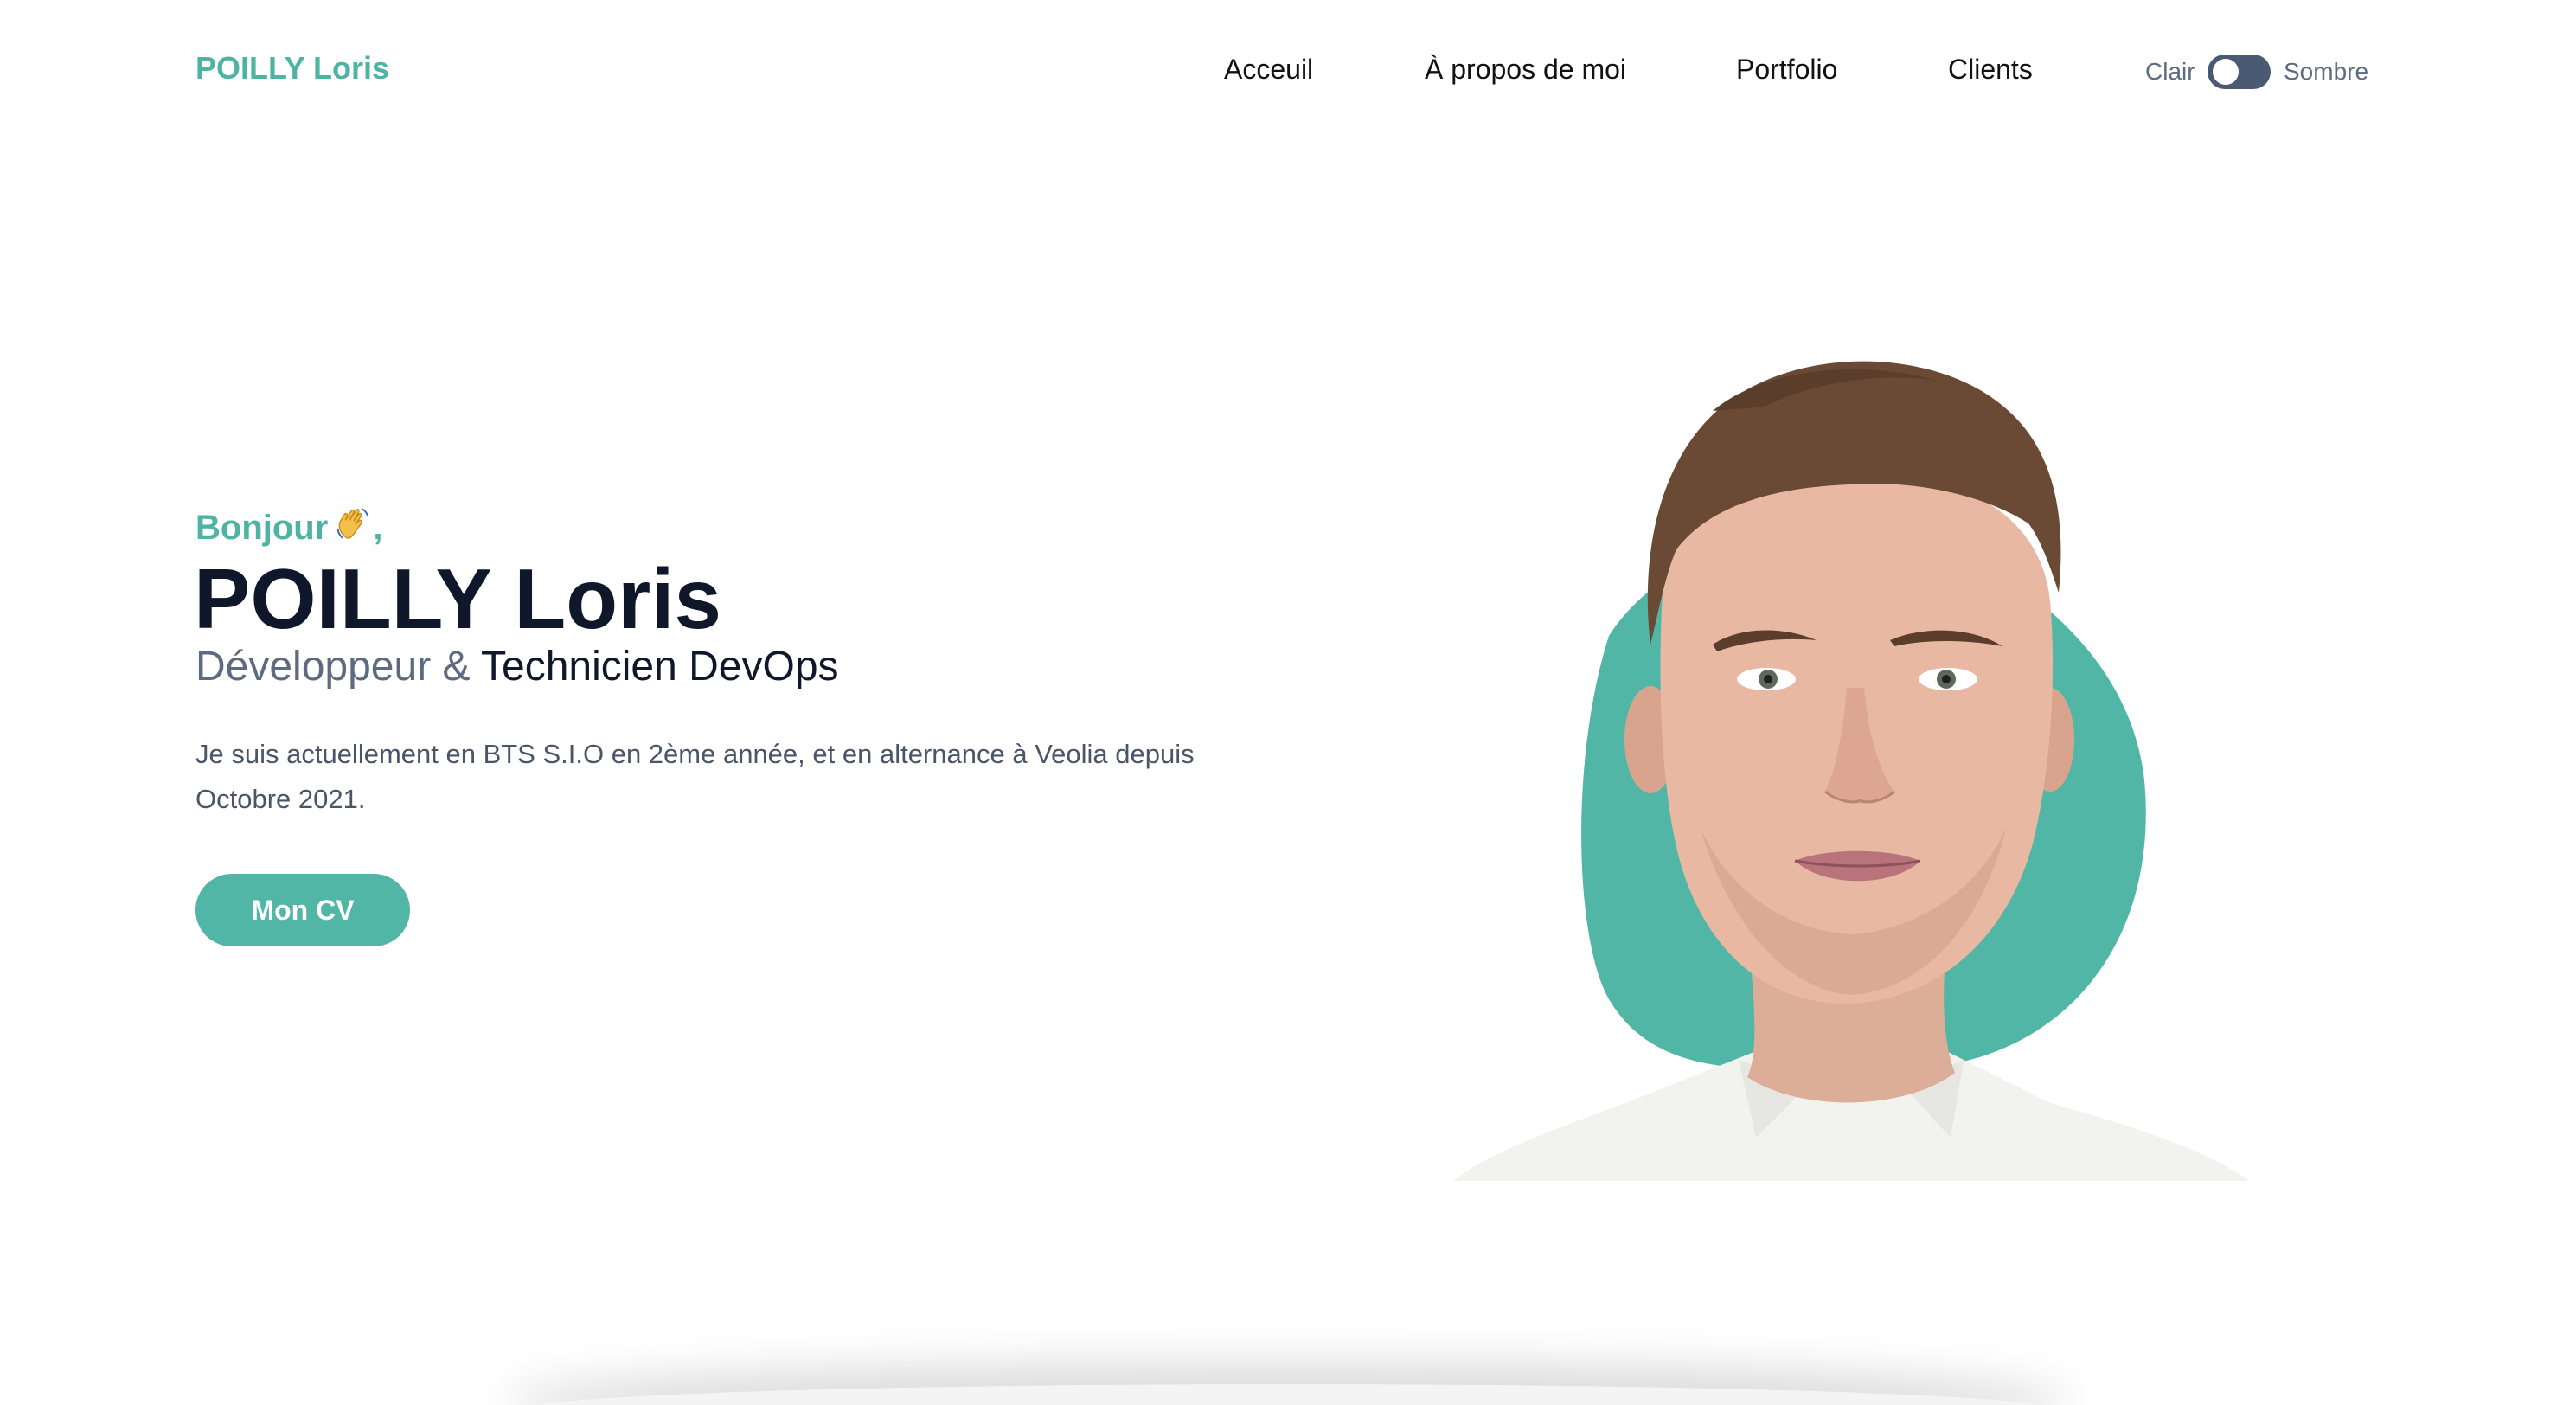  What do you see at coordinates (1525, 70) in the screenshot?
I see `nav-item-about: À propos de moi` at bounding box center [1525, 70].